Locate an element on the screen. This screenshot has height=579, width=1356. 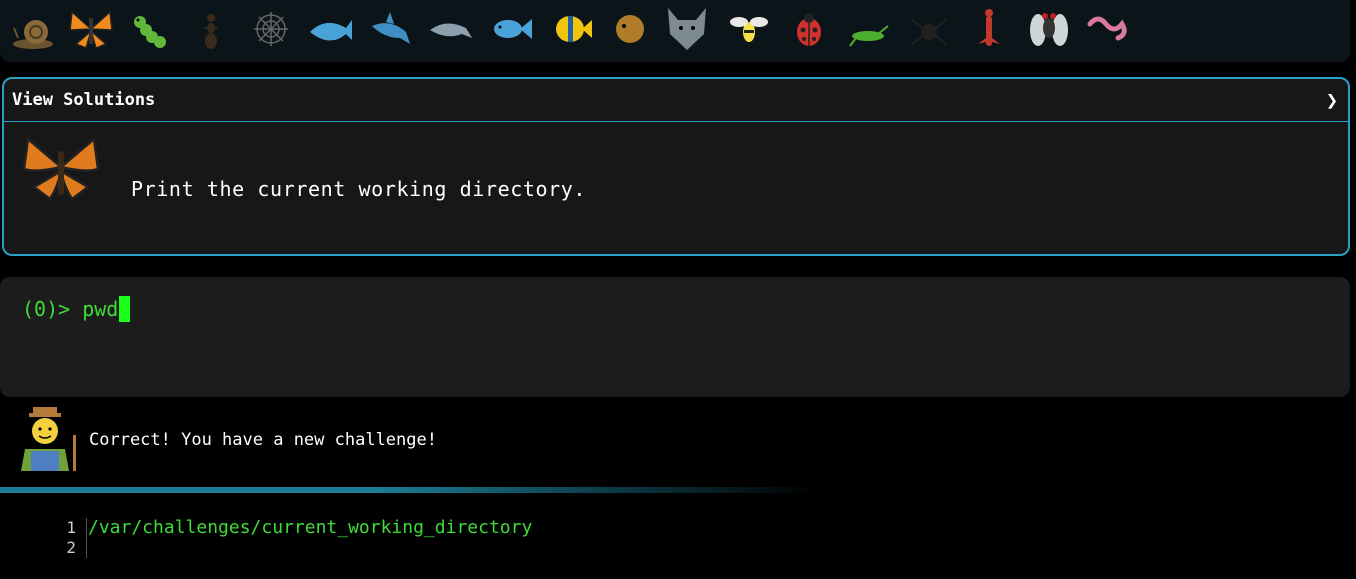
challenge-description: Print the current working directory. is located at coordinates (359, 189).